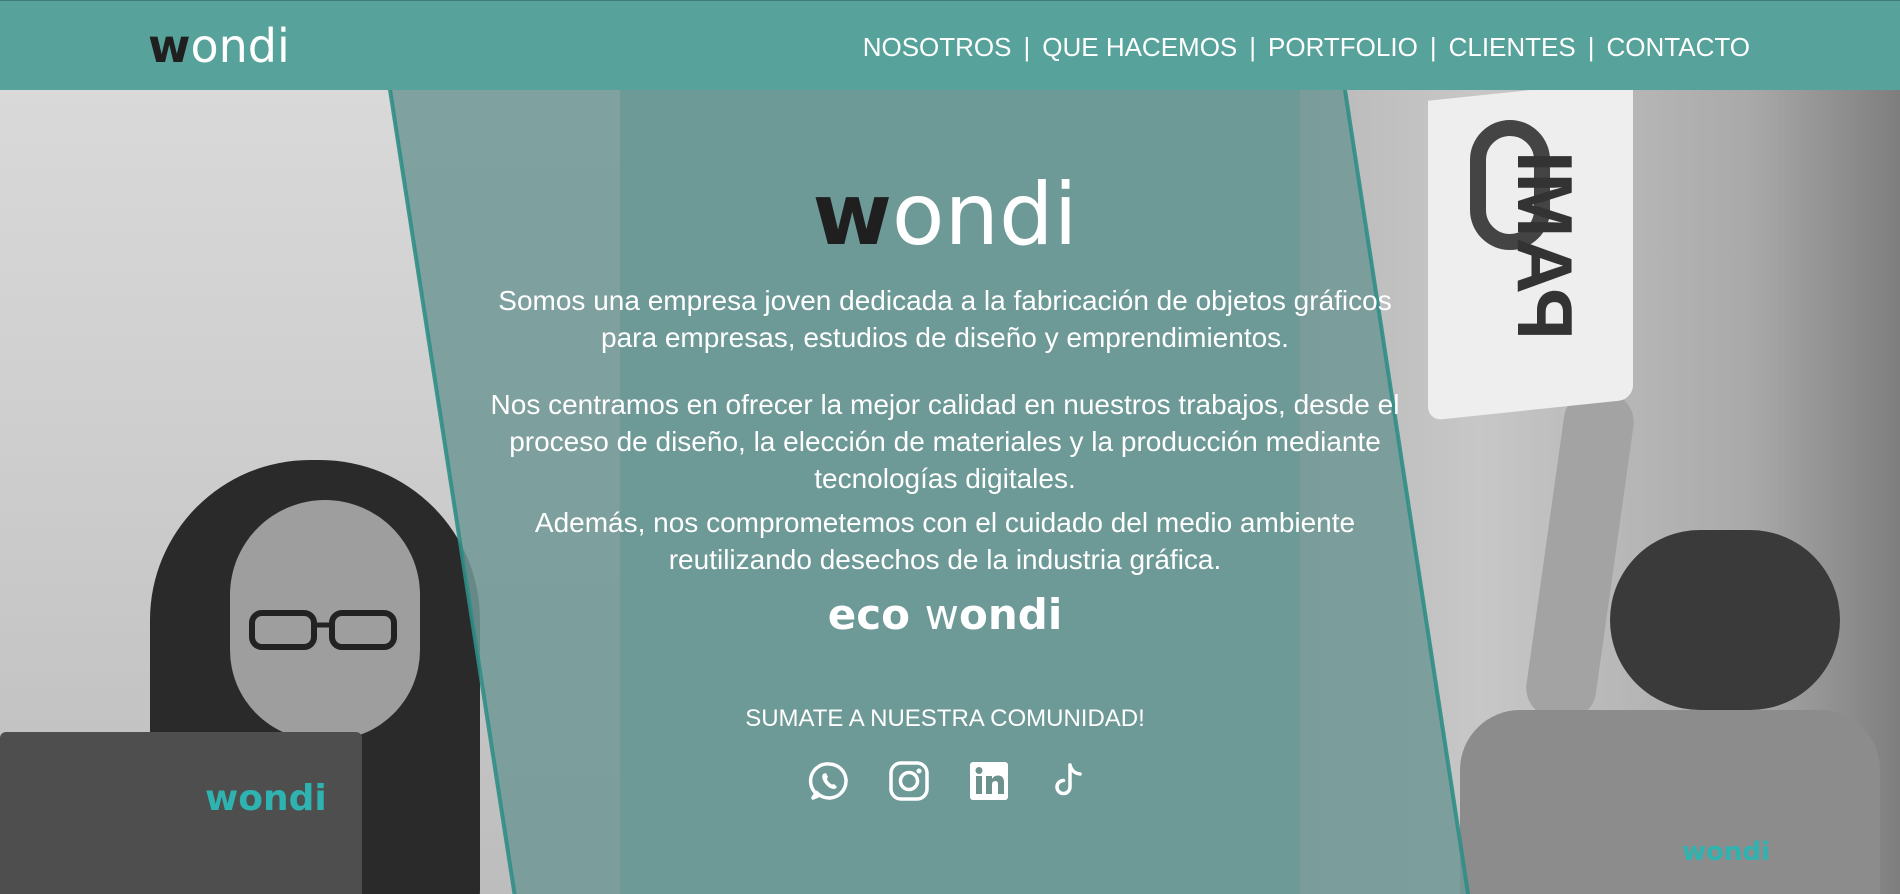 Image resolution: width=1900 pixels, height=894 pixels. Describe the element at coordinates (937, 47) in the screenshot. I see `nav-nosotros: NOSOTROS` at that location.